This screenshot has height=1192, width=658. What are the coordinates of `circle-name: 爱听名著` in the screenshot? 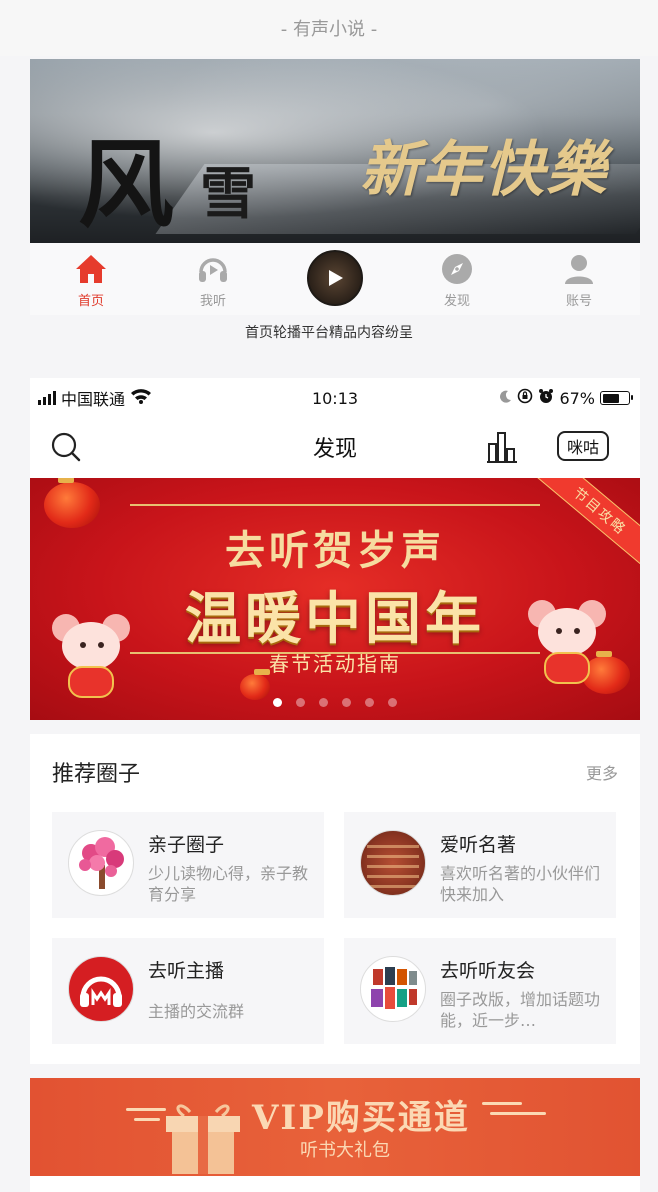 It's located at (478, 845).